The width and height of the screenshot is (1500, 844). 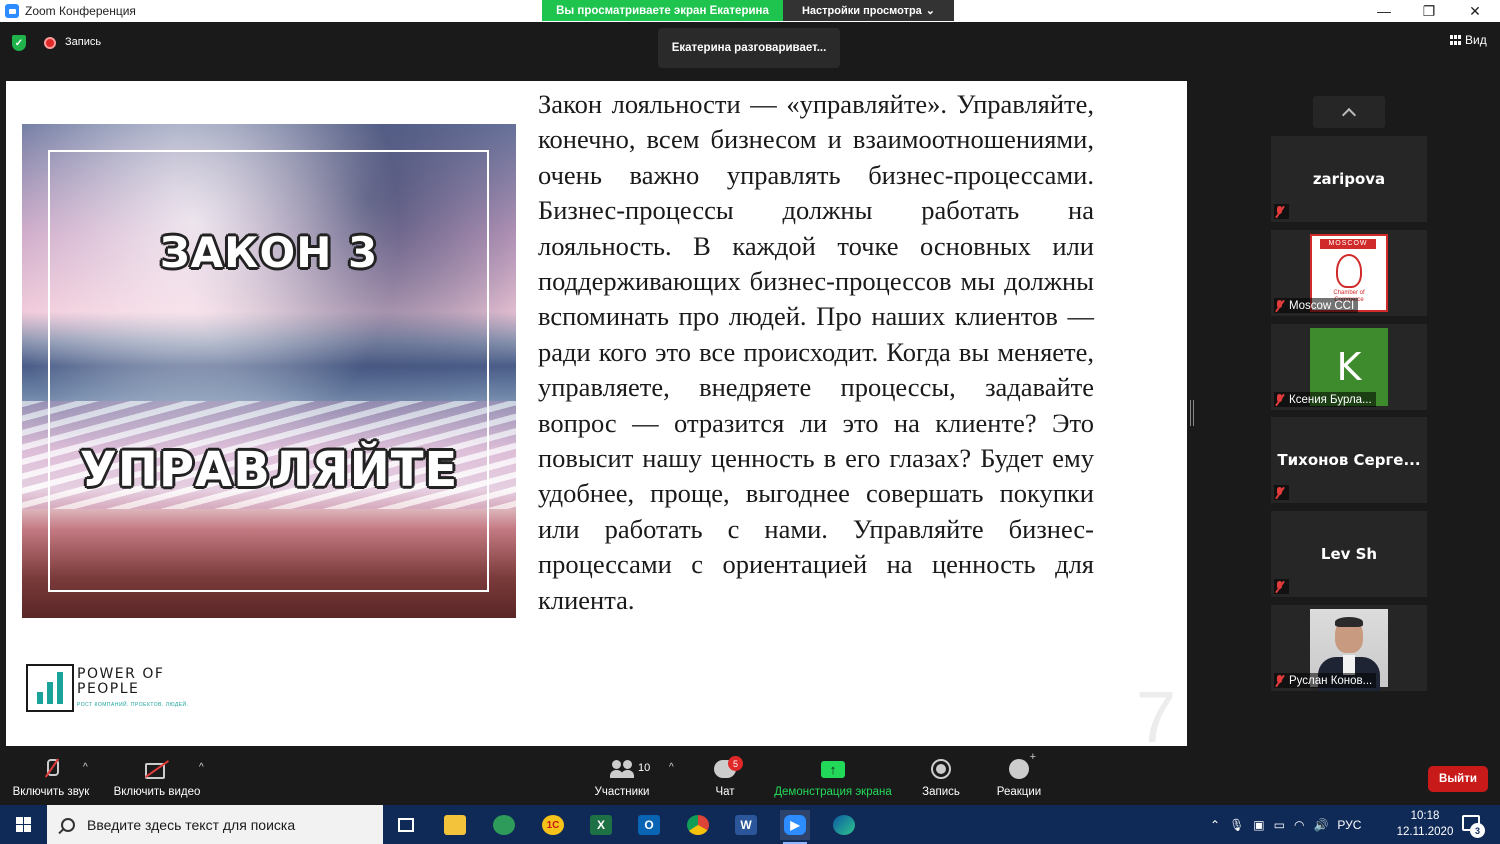 I want to click on microphone-muted-icon, so click(x=51, y=769).